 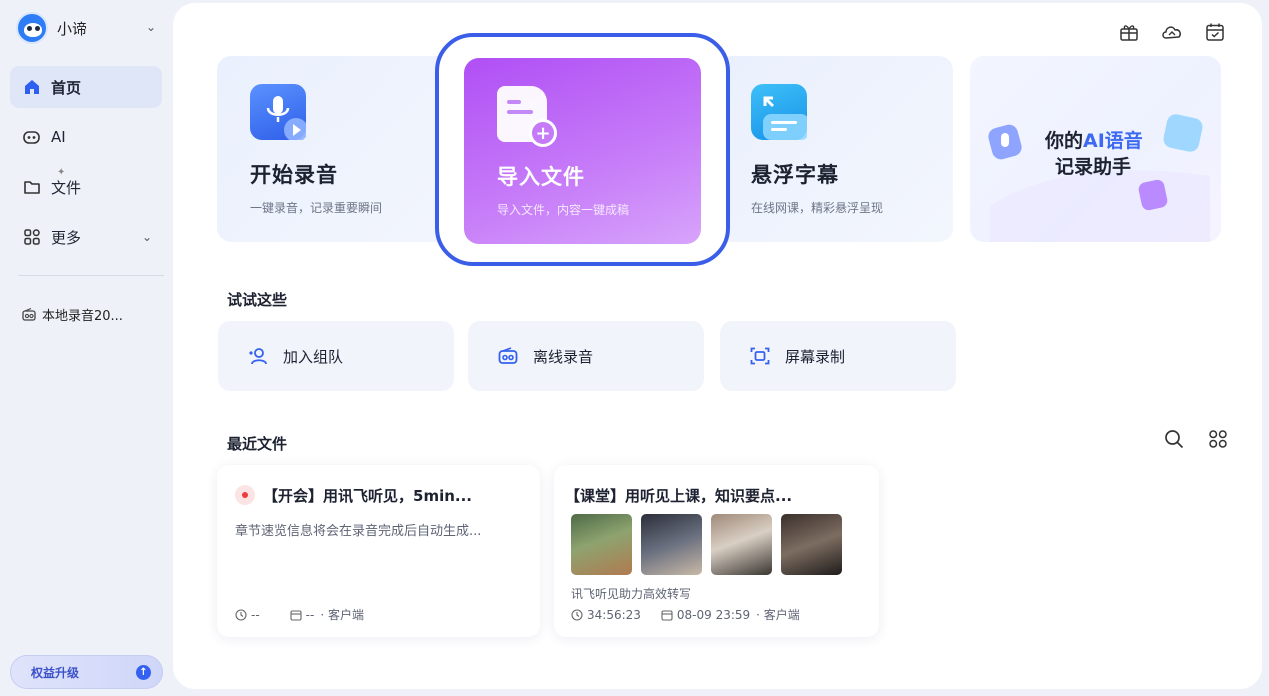 I want to click on sidebar-item-label: 更多, so click(x=66, y=237).